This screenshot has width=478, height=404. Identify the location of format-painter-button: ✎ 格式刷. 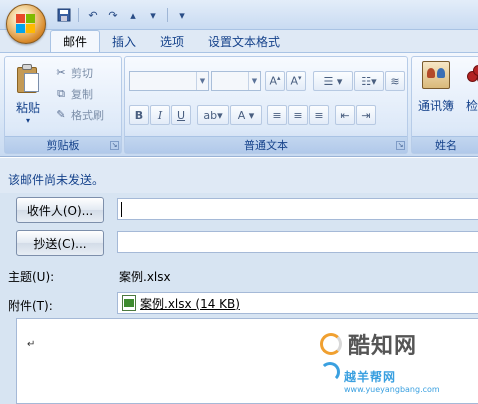
(79, 114).